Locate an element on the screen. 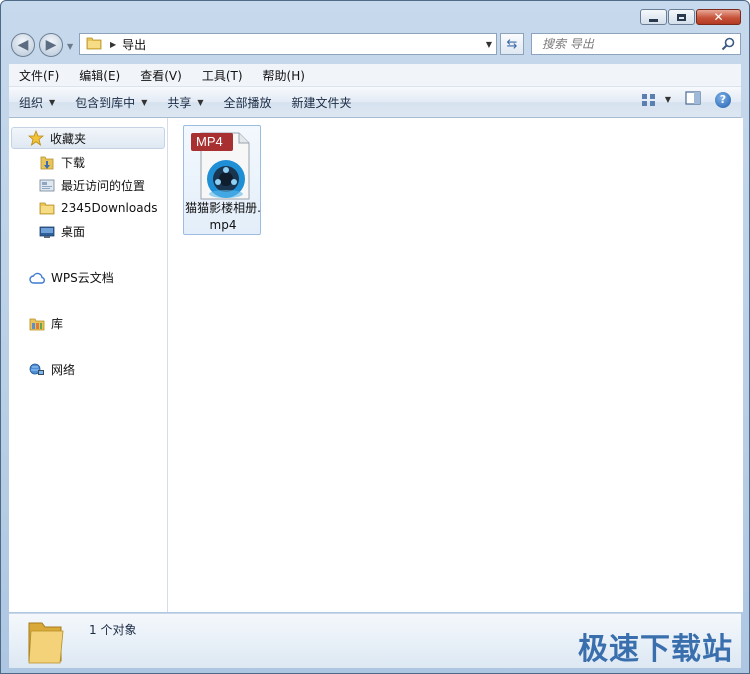 The height and width of the screenshot is (674, 750). desktop-icon is located at coordinates (47, 232).